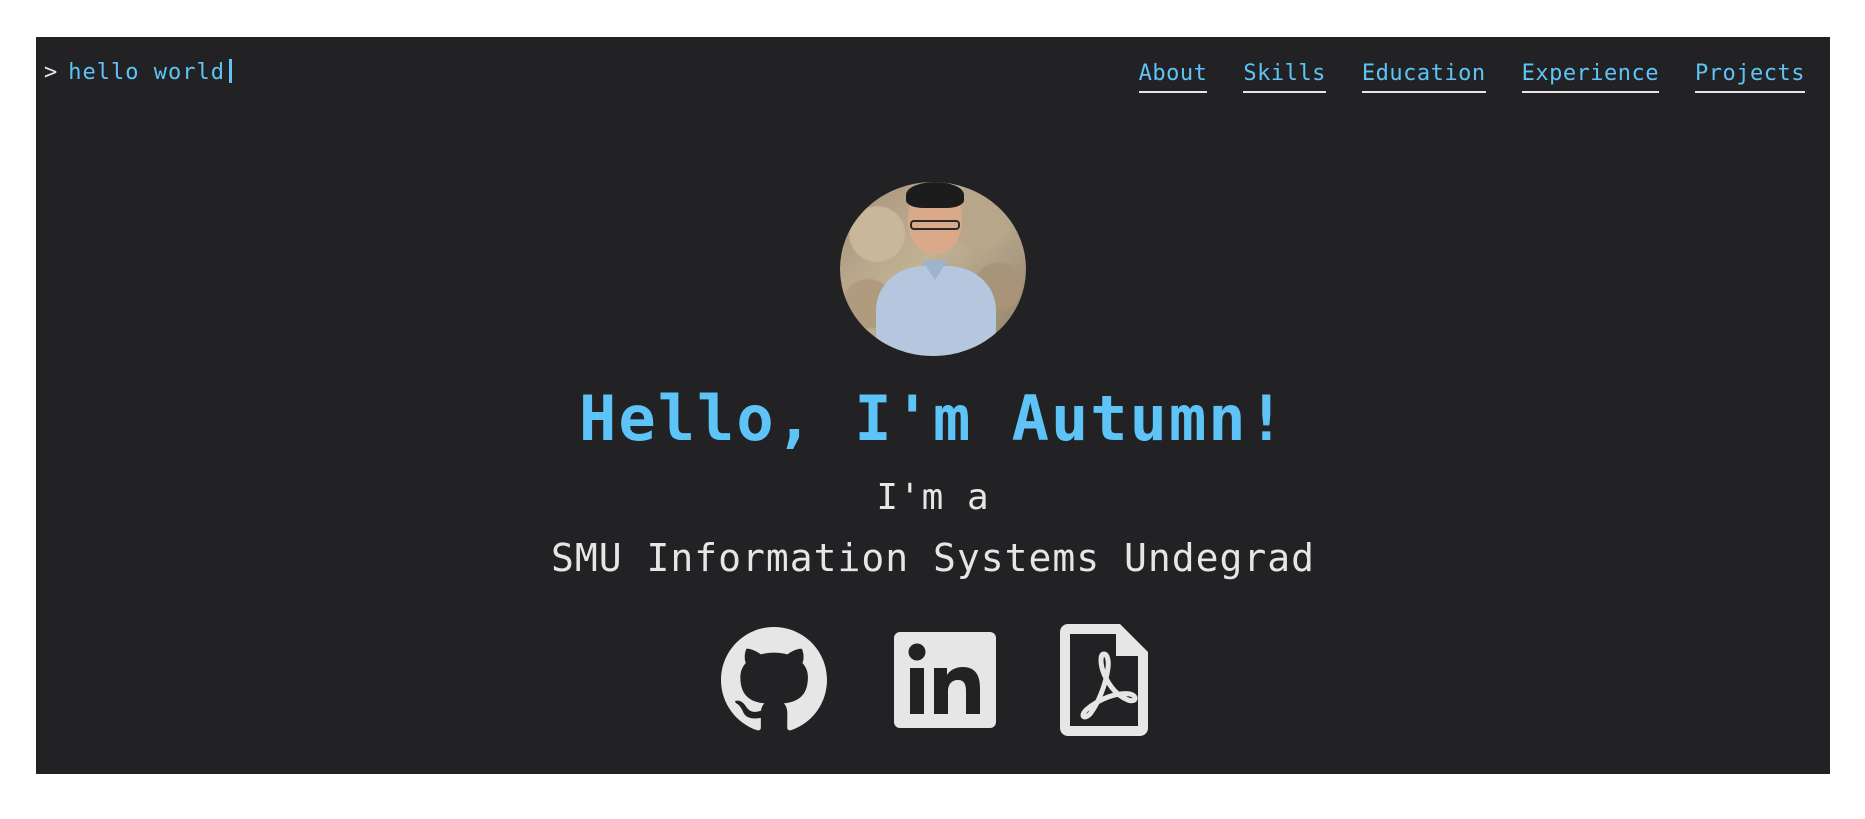 Image resolution: width=1865 pixels, height=819 pixels. I want to click on hero-role: SMU Information Systems Undegrad, so click(933, 558).